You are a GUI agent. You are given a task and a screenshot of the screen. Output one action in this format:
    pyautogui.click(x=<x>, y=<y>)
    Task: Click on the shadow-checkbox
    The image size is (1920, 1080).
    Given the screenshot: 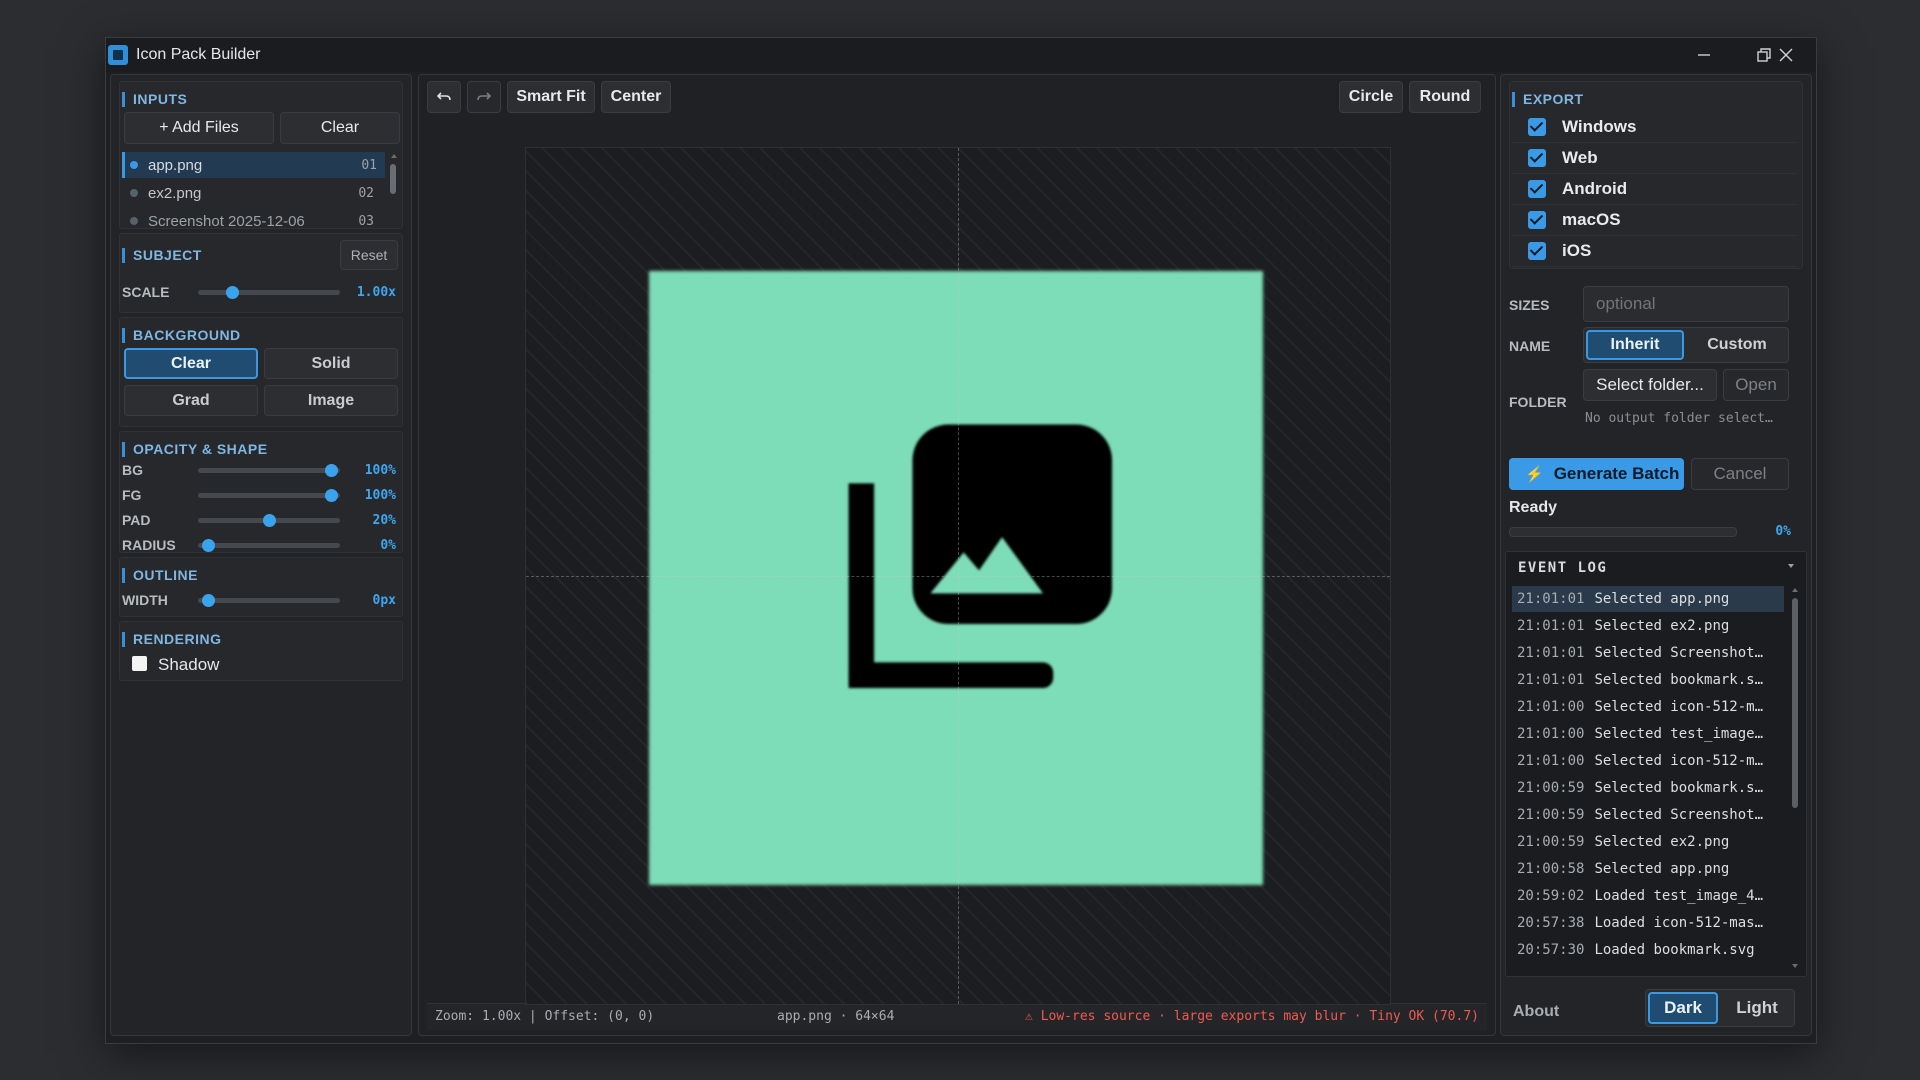 What is the action you would take?
    pyautogui.click(x=139, y=663)
    